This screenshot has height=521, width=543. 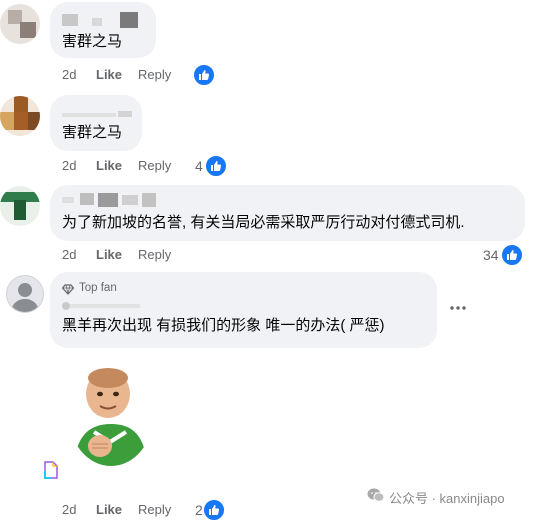 What do you see at coordinates (68, 291) in the screenshot?
I see `diamond-icon` at bounding box center [68, 291].